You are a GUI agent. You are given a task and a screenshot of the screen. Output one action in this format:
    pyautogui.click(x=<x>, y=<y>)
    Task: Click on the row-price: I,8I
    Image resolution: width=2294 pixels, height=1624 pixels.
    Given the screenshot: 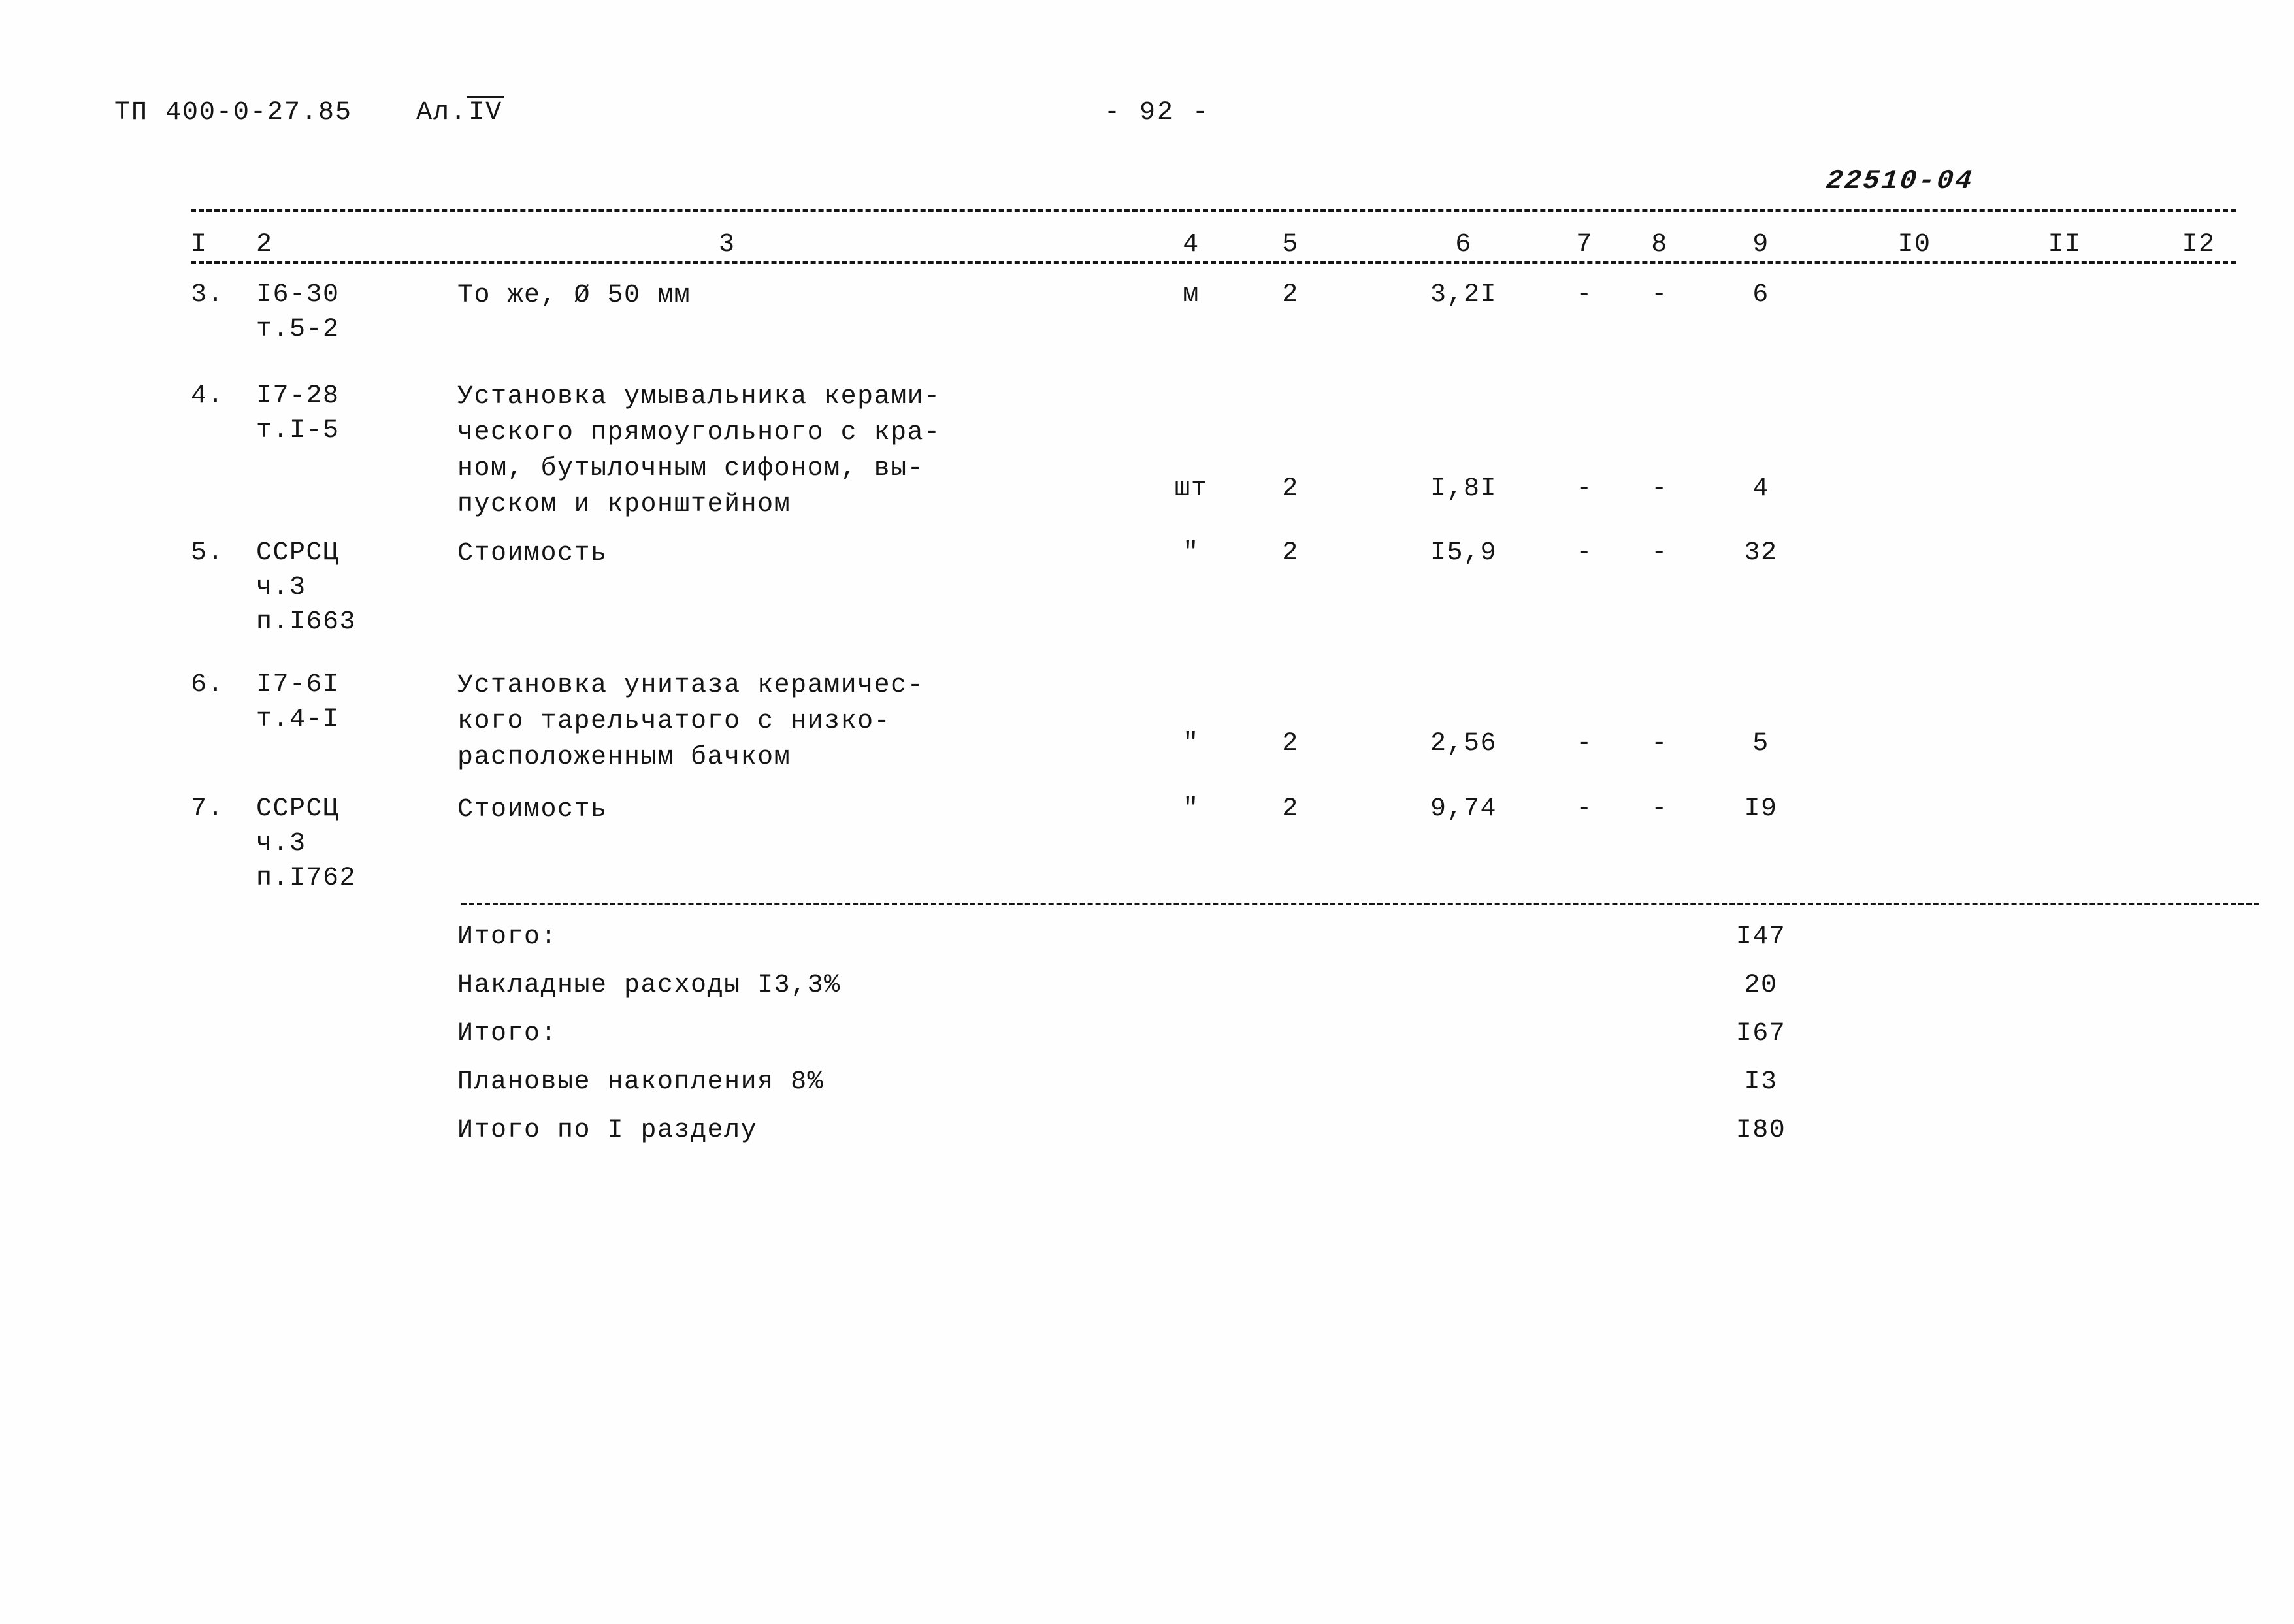 What is the action you would take?
    pyautogui.click(x=1464, y=489)
    